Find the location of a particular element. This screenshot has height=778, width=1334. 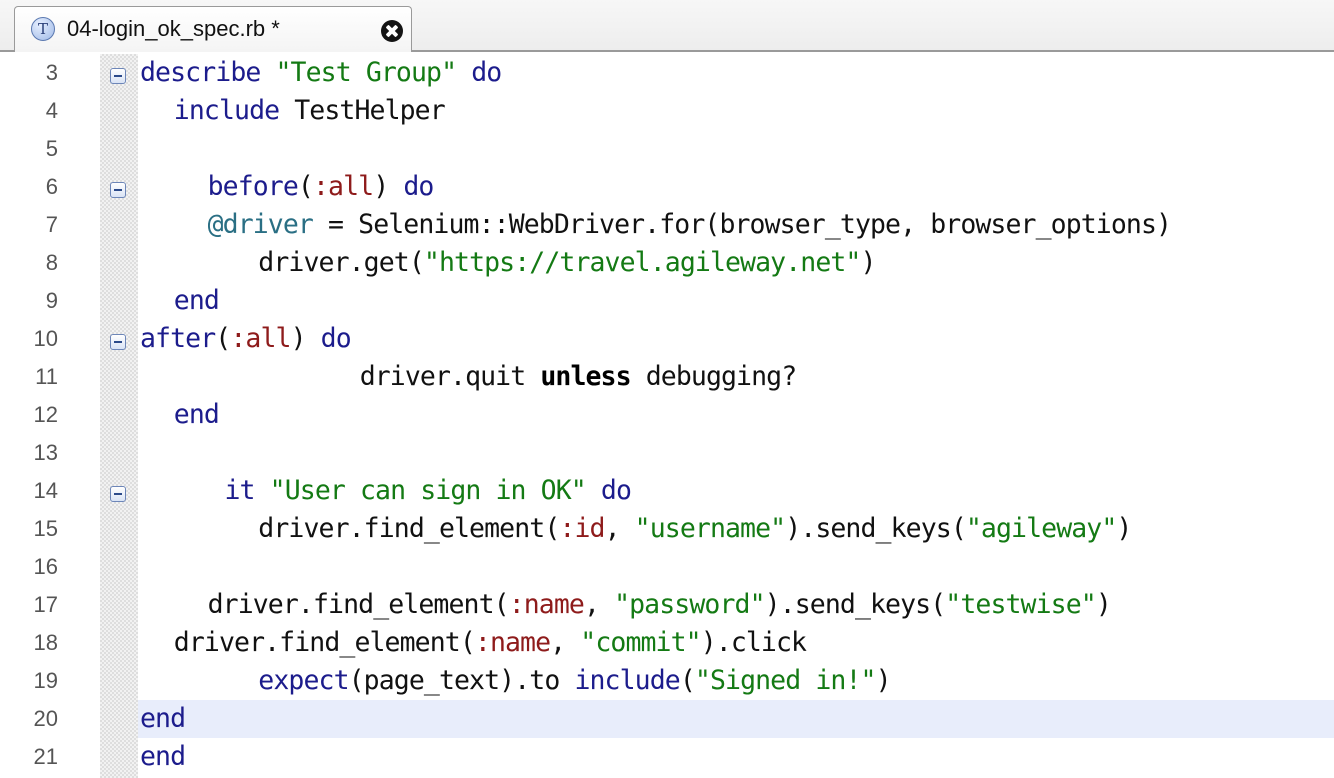

code-token-kw: before is located at coordinates (253, 186).